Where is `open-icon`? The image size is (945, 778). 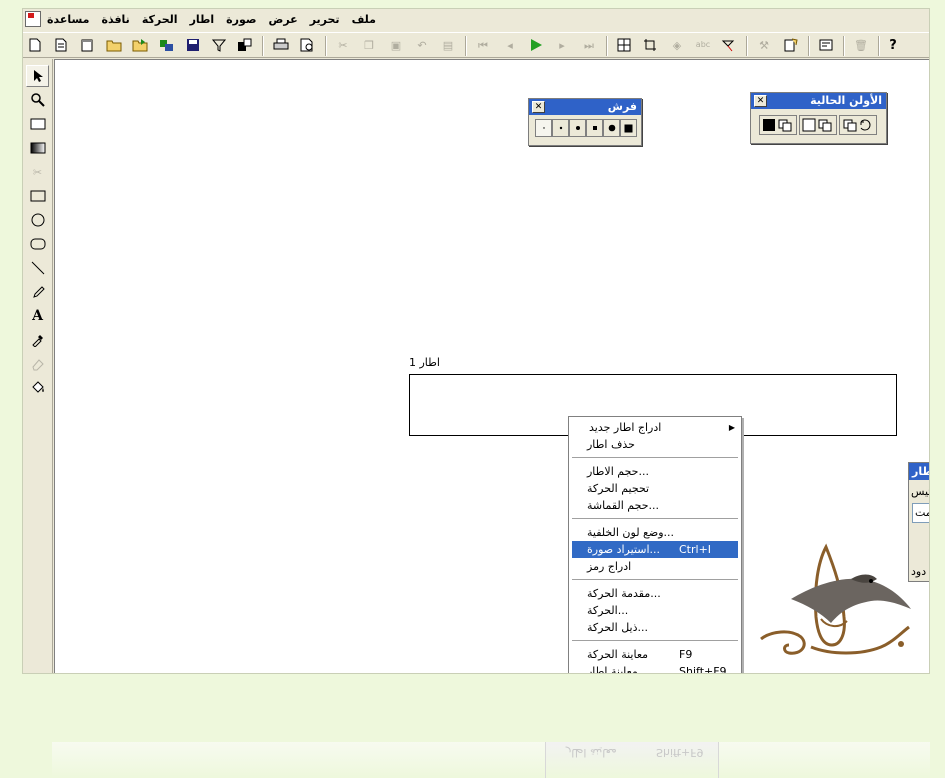 open-icon is located at coordinates (114, 45).